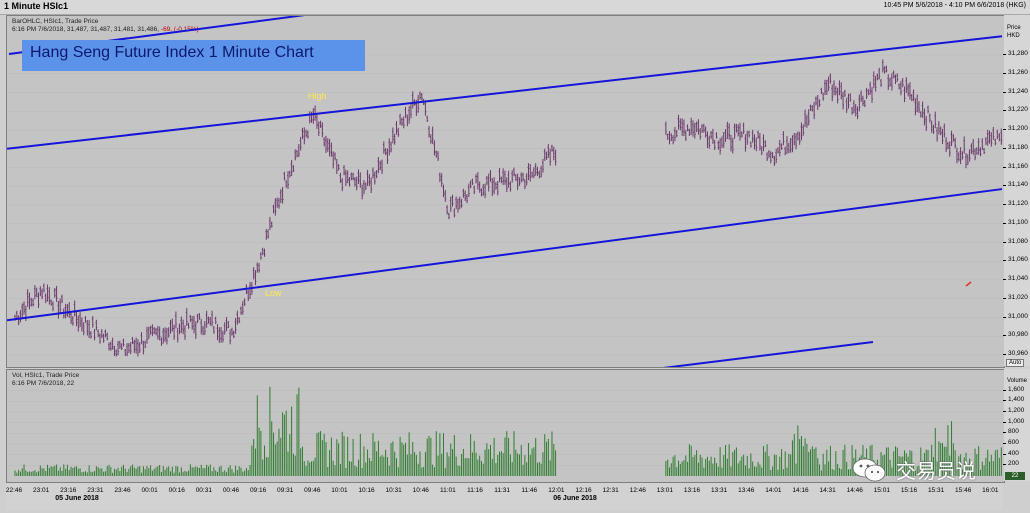  Describe the element at coordinates (1011, 453) in the screenshot. I see `volume-tick-label: 400` at that location.